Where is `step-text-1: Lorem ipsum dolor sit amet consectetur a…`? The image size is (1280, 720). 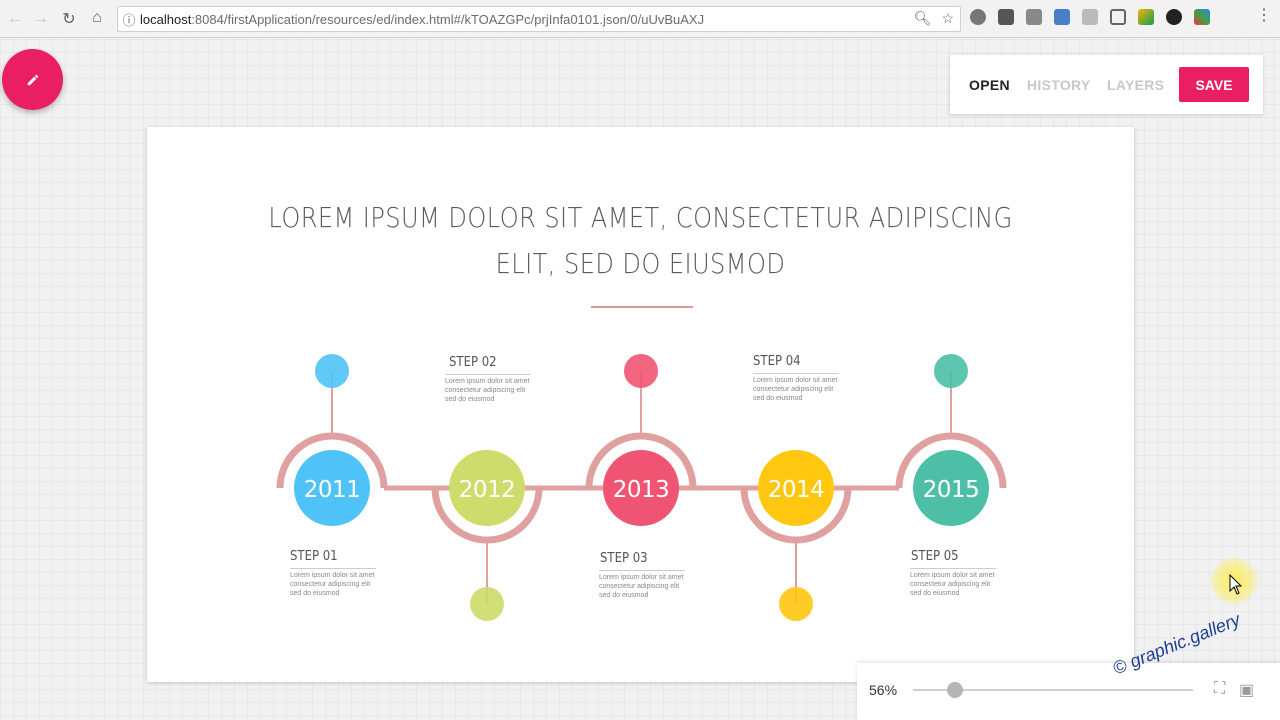 step-text-1: Lorem ipsum dolor sit amet consectetur a… is located at coordinates (337, 584).